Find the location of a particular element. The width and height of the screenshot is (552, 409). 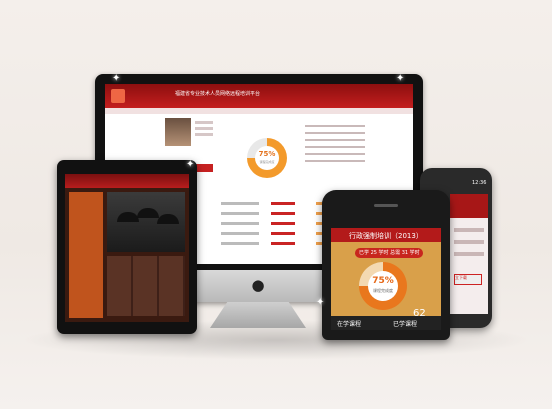

site-title: 福建省专业技术人员网络远程培训平台 is located at coordinates (218, 94).